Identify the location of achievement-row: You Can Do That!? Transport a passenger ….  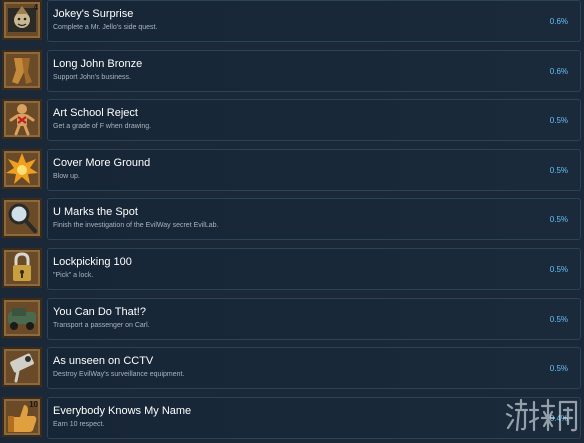
(292, 320).